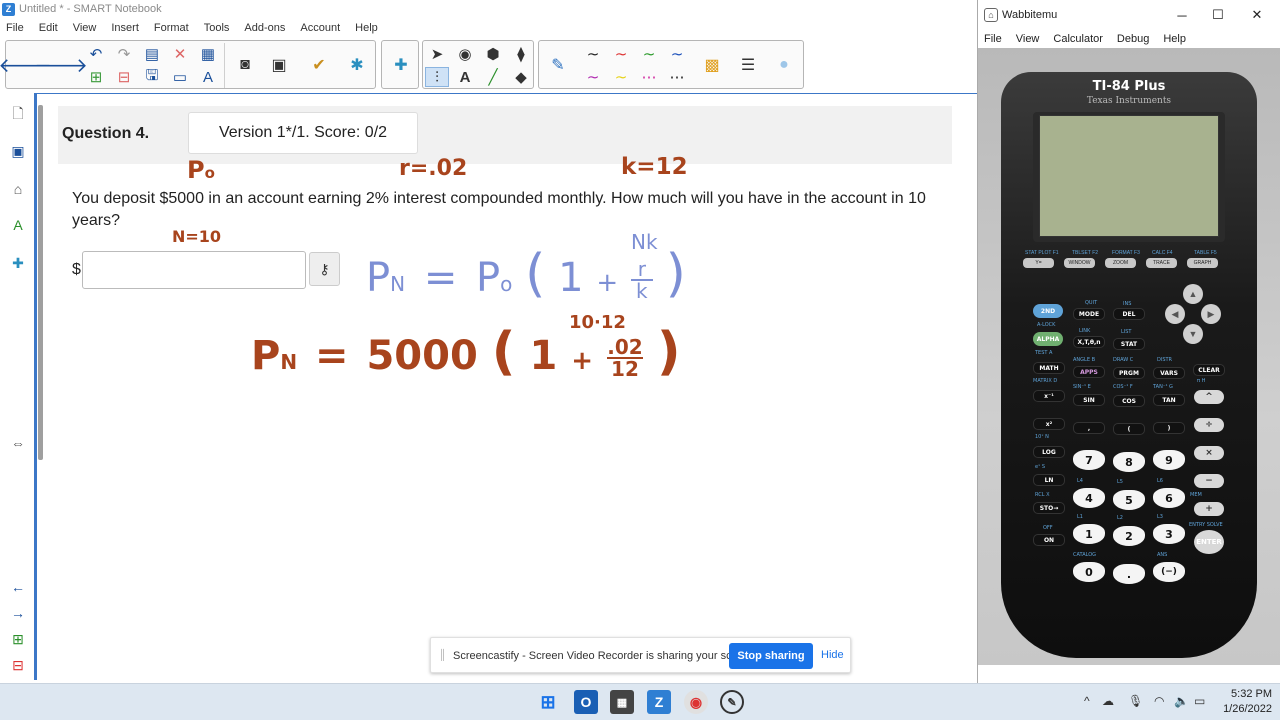 This screenshot has width=1280, height=720. What do you see at coordinates (621, 54) in the screenshot?
I see `pen-red-icon: ∼` at bounding box center [621, 54].